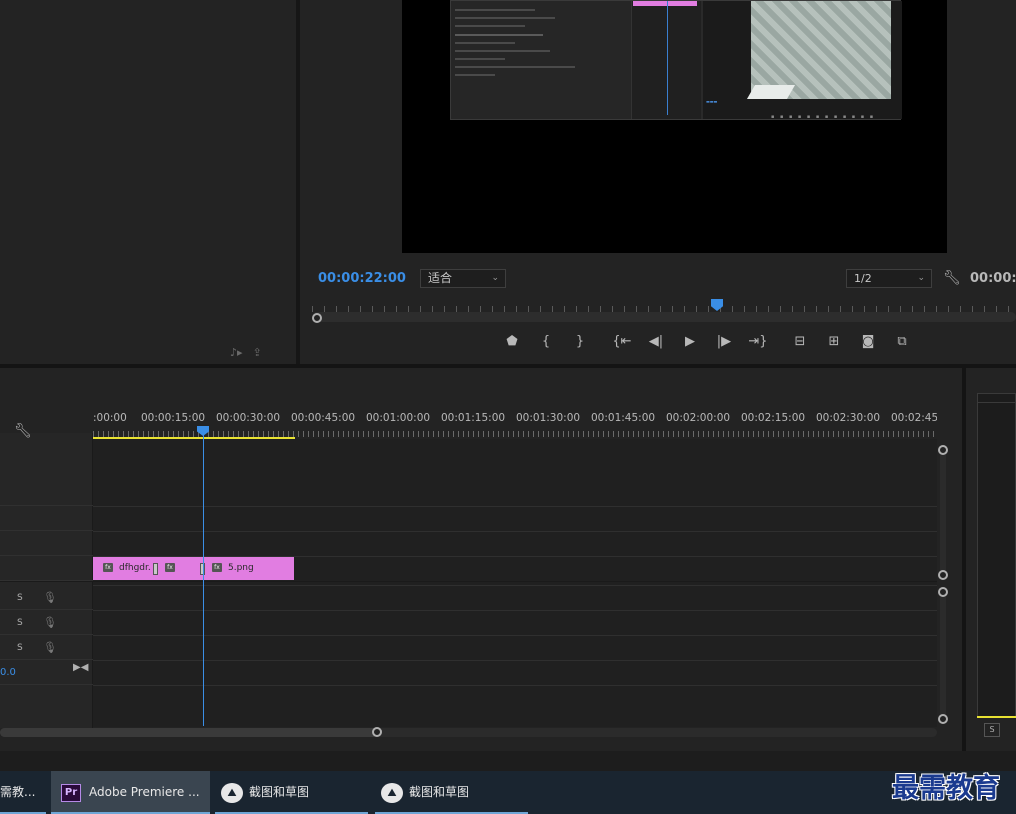 This screenshot has width=1016, height=814. What do you see at coordinates (724, 342) in the screenshot?
I see `step-forward-icon: |▶` at bounding box center [724, 342].